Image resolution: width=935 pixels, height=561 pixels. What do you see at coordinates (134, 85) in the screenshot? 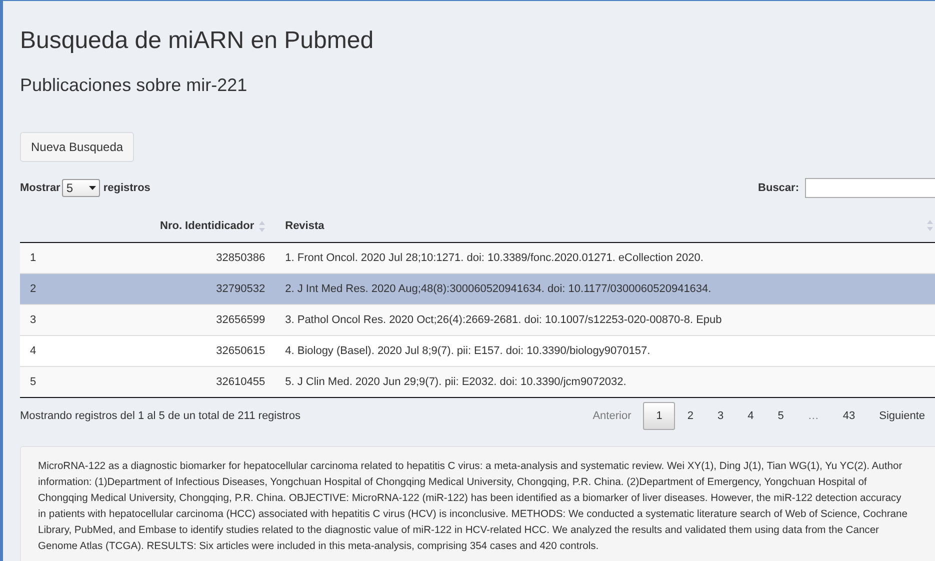
I see `page-subtitle: Publicaciones sobre mir-221` at bounding box center [134, 85].